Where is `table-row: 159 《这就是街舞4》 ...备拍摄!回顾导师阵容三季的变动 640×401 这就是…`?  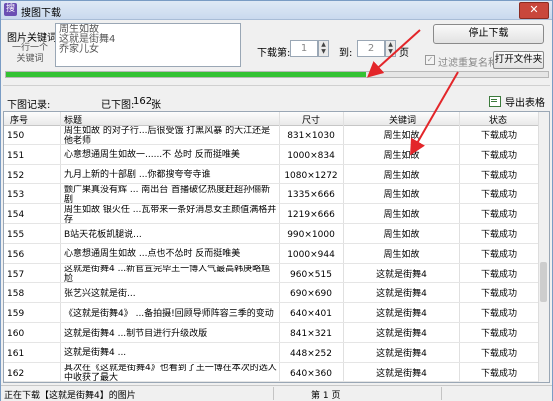
table-row: 159 《这就是街舞4》 ...备拍摄!回顾导师阵容三季的变动 640×401 这就是… is located at coordinates (272, 313).